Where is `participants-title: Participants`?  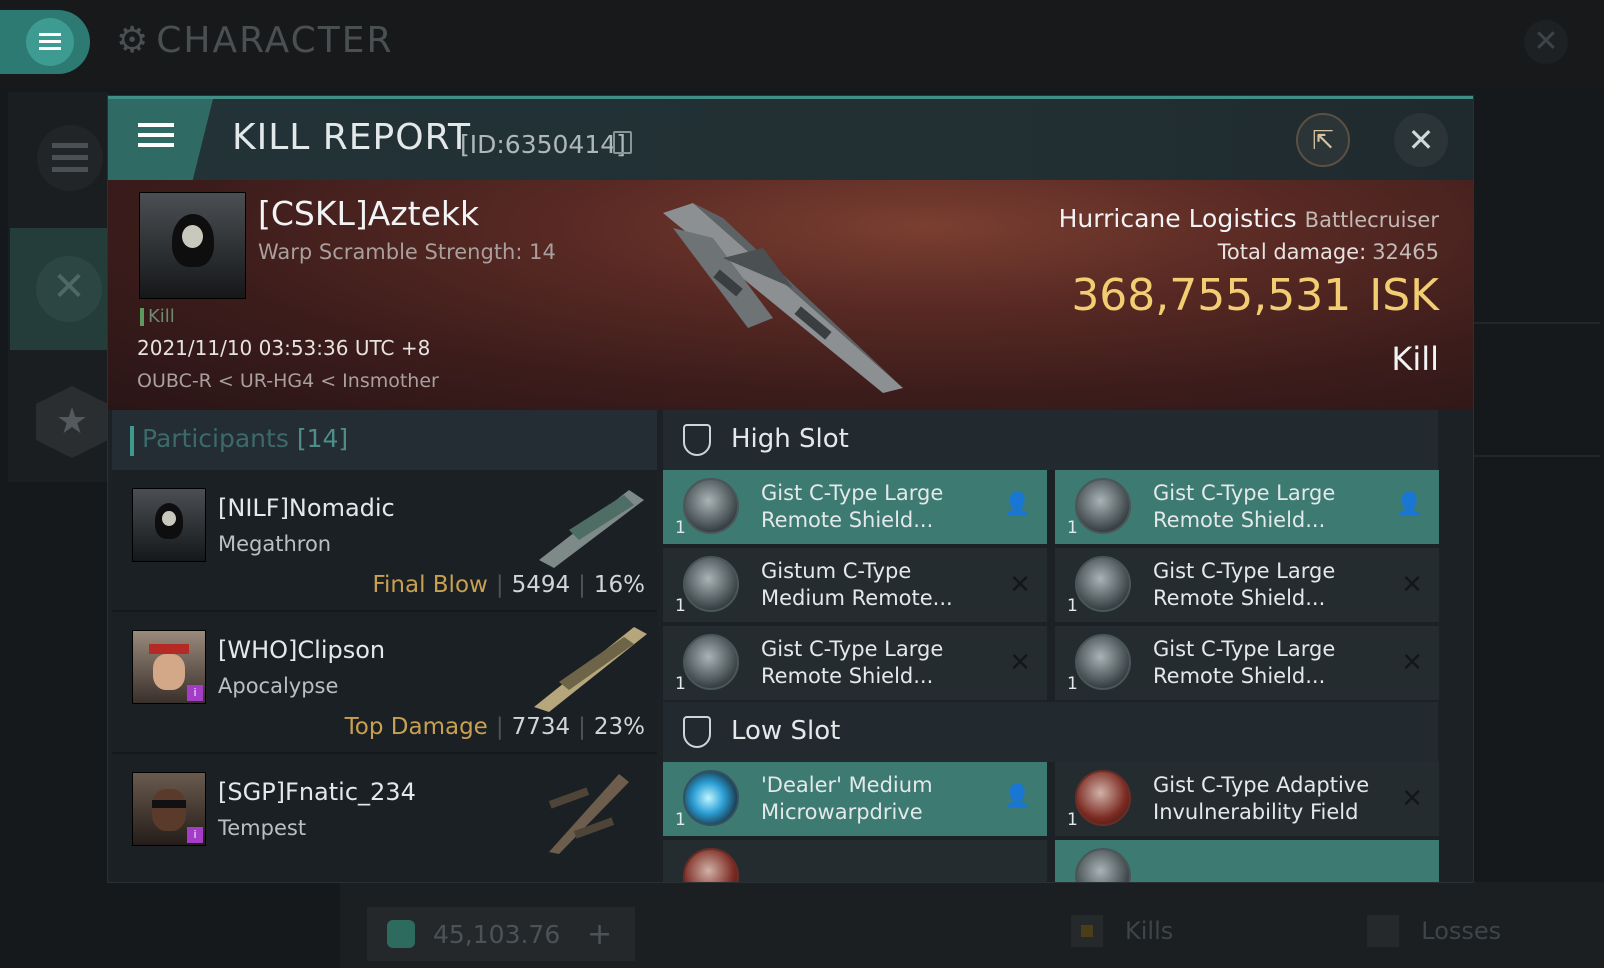 participants-title: Participants is located at coordinates (215, 438).